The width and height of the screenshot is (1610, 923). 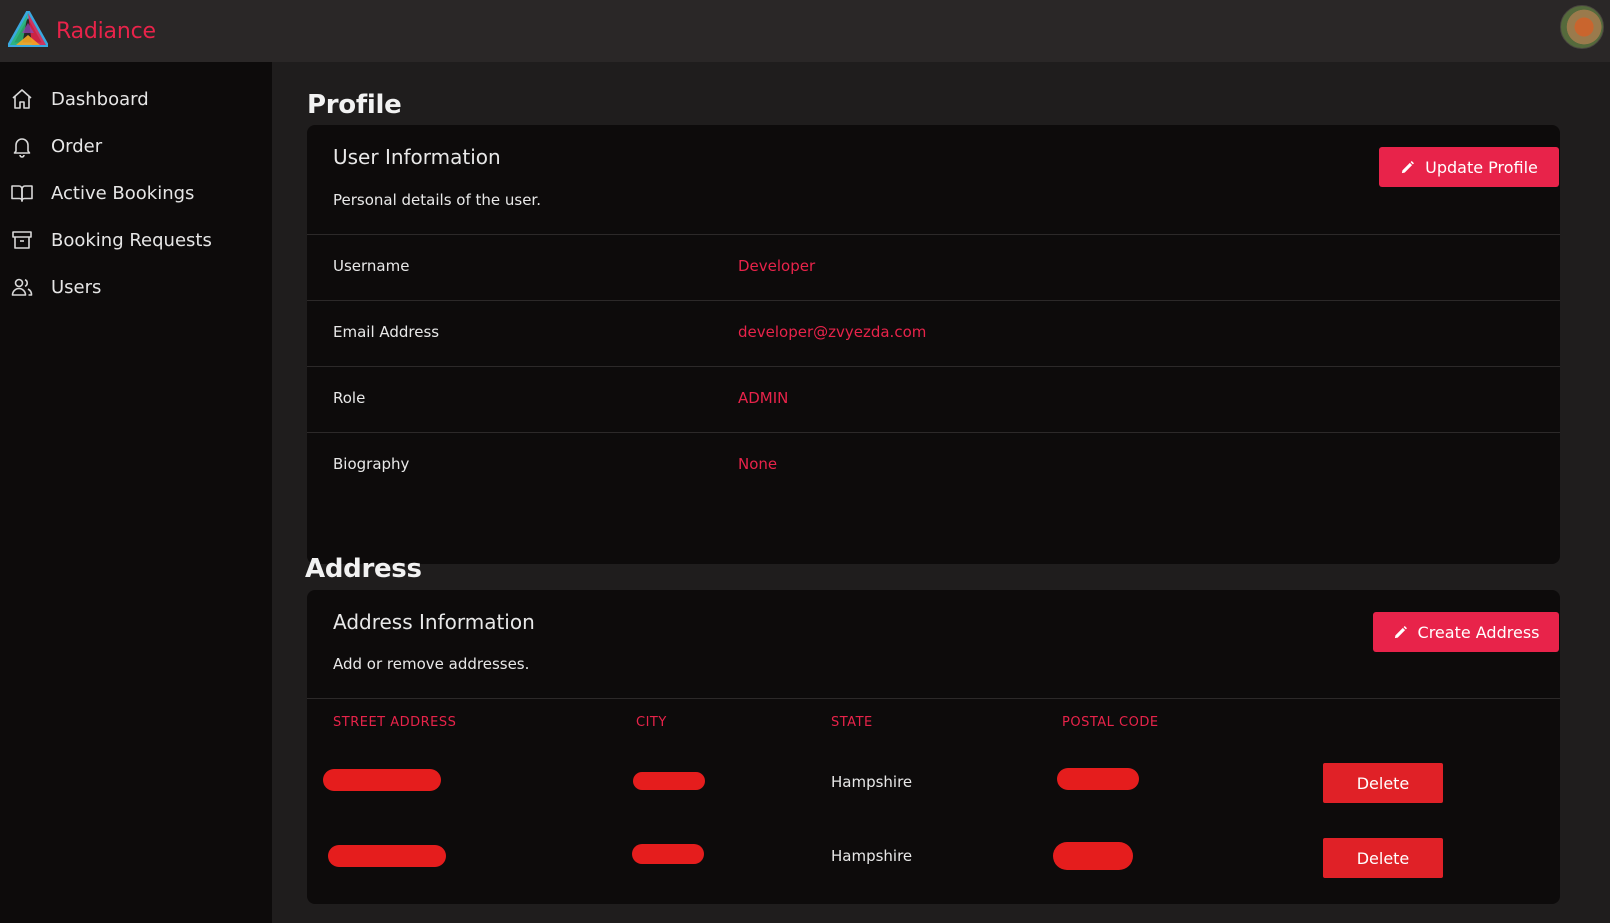 I want to click on bell-icon, so click(x=22, y=146).